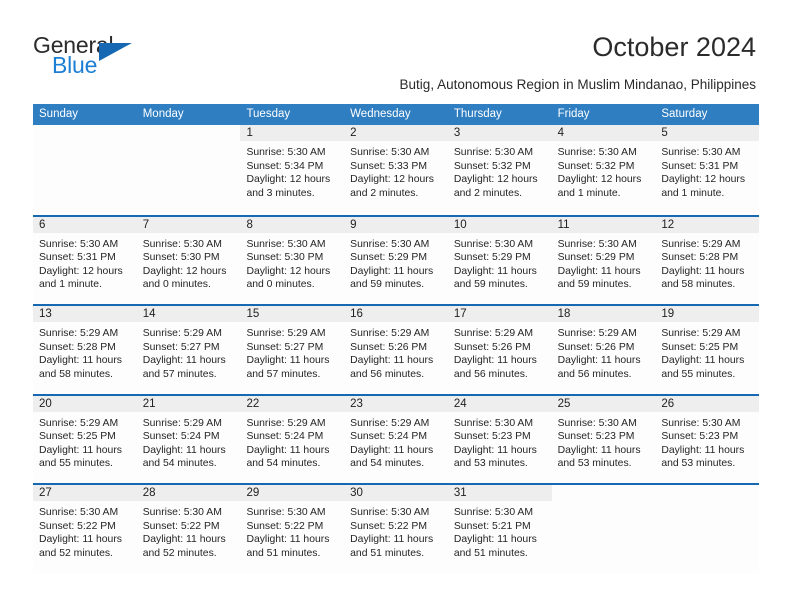 The height and width of the screenshot is (612, 792). What do you see at coordinates (184, 546) in the screenshot?
I see `daylight-text: Daylight: 11 hours and 52 minutes.` at bounding box center [184, 546].